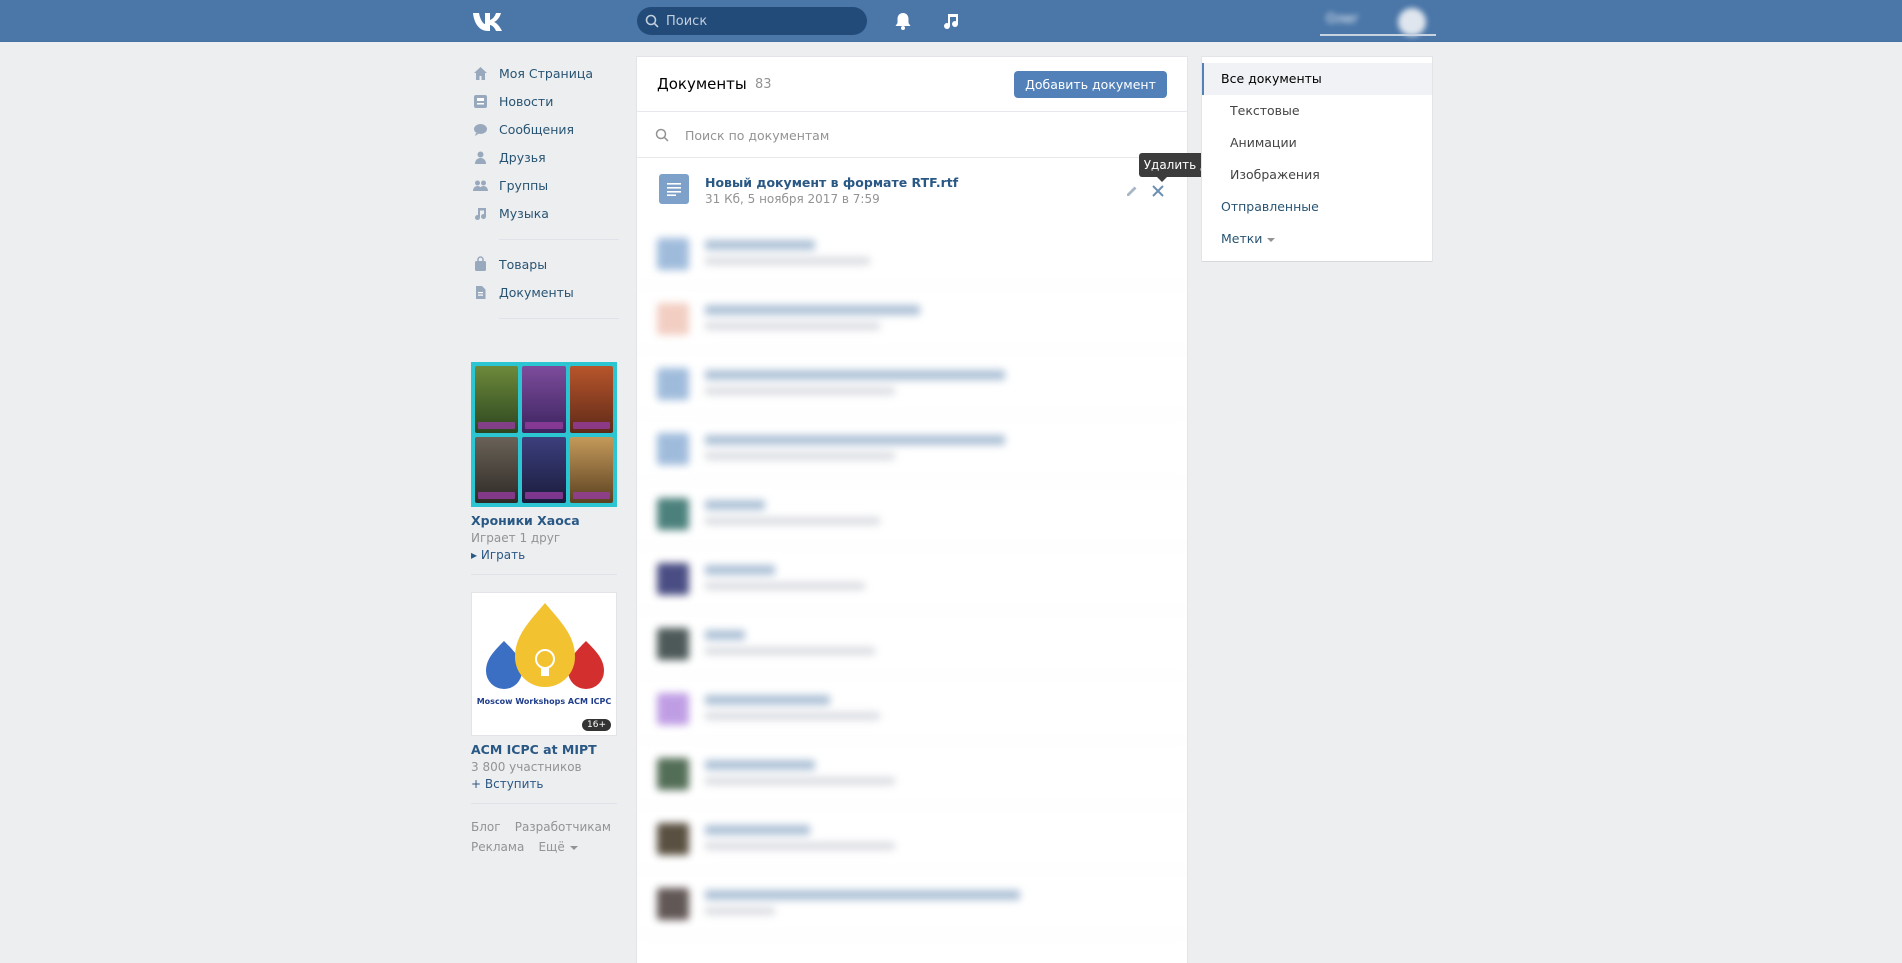 The width and height of the screenshot is (1902, 963). I want to click on document-meta: 31 Кб, 5 ноября 2017 в 7:59, so click(792, 199).